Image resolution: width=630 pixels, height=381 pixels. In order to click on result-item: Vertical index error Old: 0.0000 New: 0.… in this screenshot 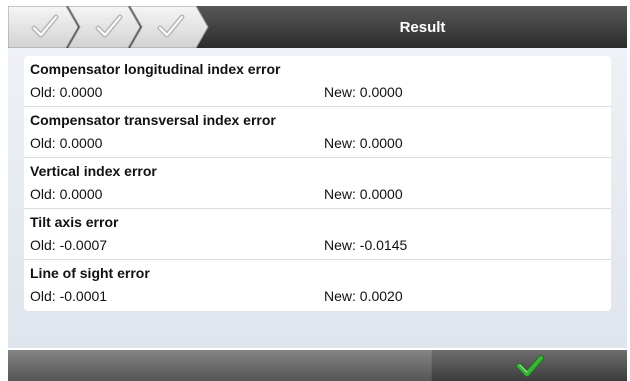, I will do `click(317, 183)`.